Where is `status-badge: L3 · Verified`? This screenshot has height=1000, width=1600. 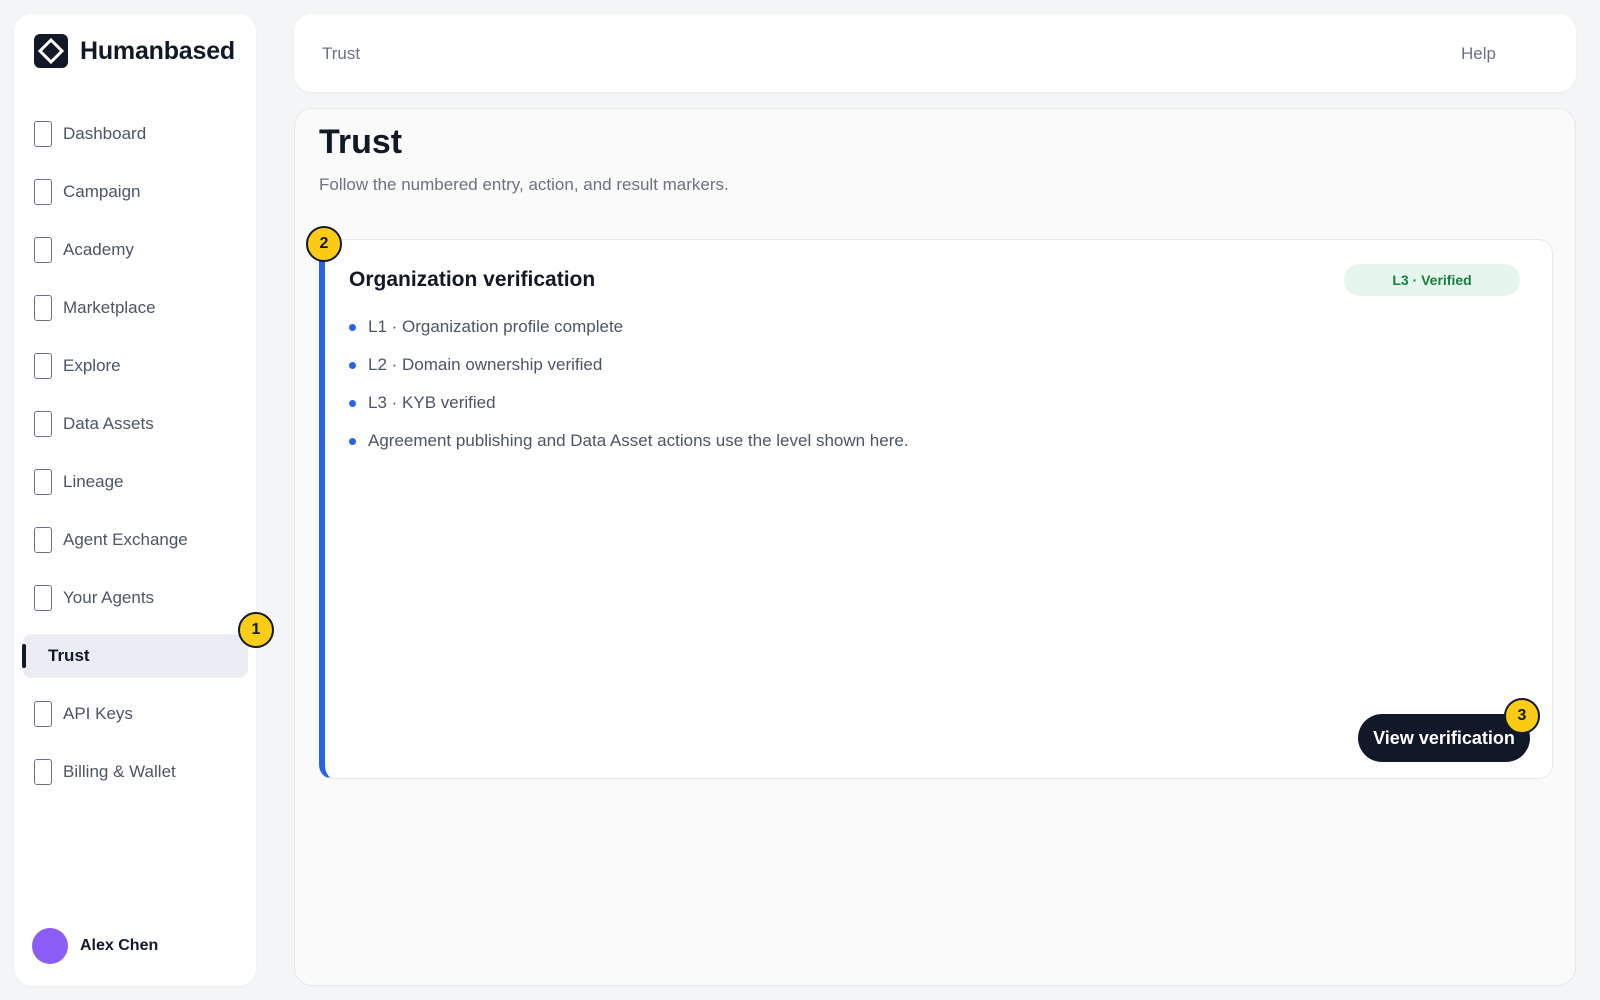
status-badge: L3 · Verified is located at coordinates (1432, 280).